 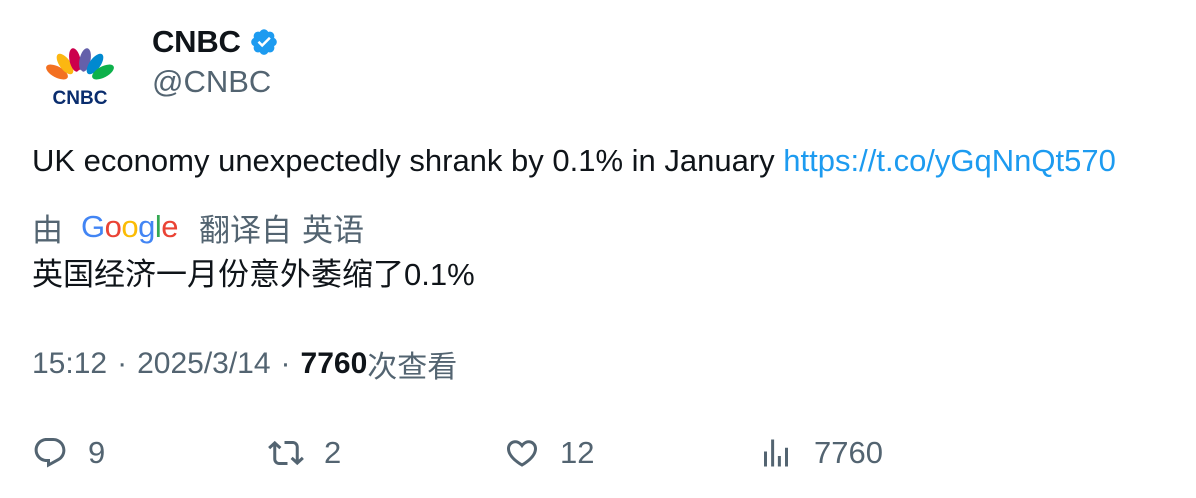 What do you see at coordinates (215, 82) in the screenshot?
I see `author-handle: @CNBC` at bounding box center [215, 82].